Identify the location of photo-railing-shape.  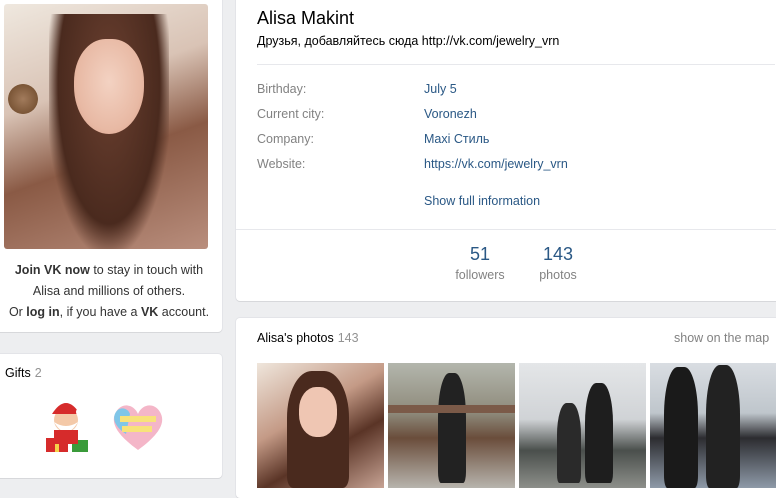
(451, 409).